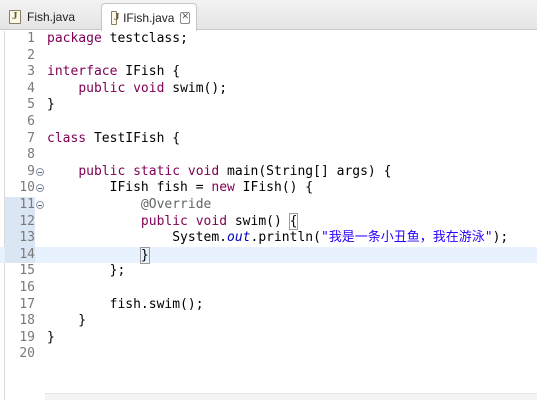 The width and height of the screenshot is (537, 400). What do you see at coordinates (114, 72) in the screenshot?
I see `code-text: interface IFish {` at bounding box center [114, 72].